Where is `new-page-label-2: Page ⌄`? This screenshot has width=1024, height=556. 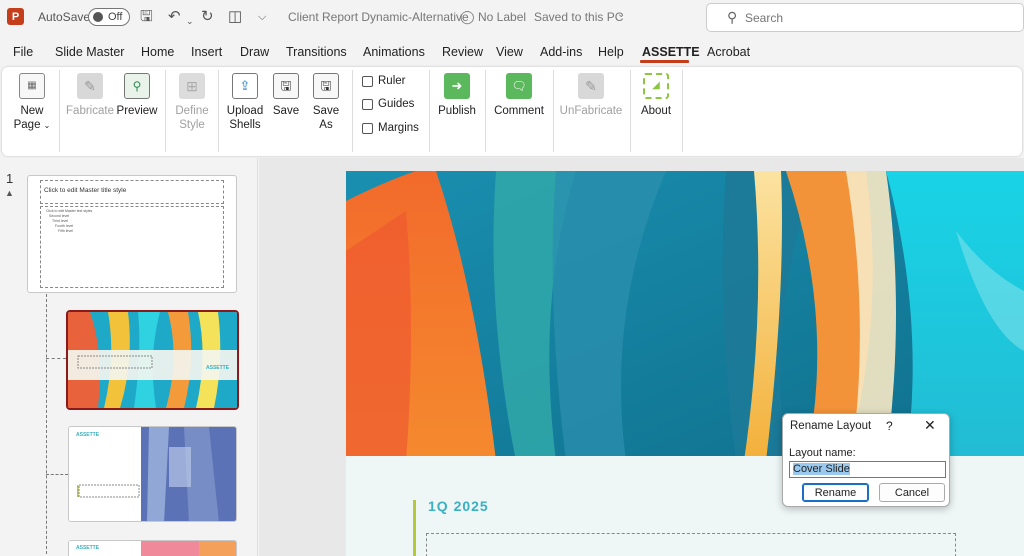 new-page-label-2: Page ⌄ is located at coordinates (32, 125).